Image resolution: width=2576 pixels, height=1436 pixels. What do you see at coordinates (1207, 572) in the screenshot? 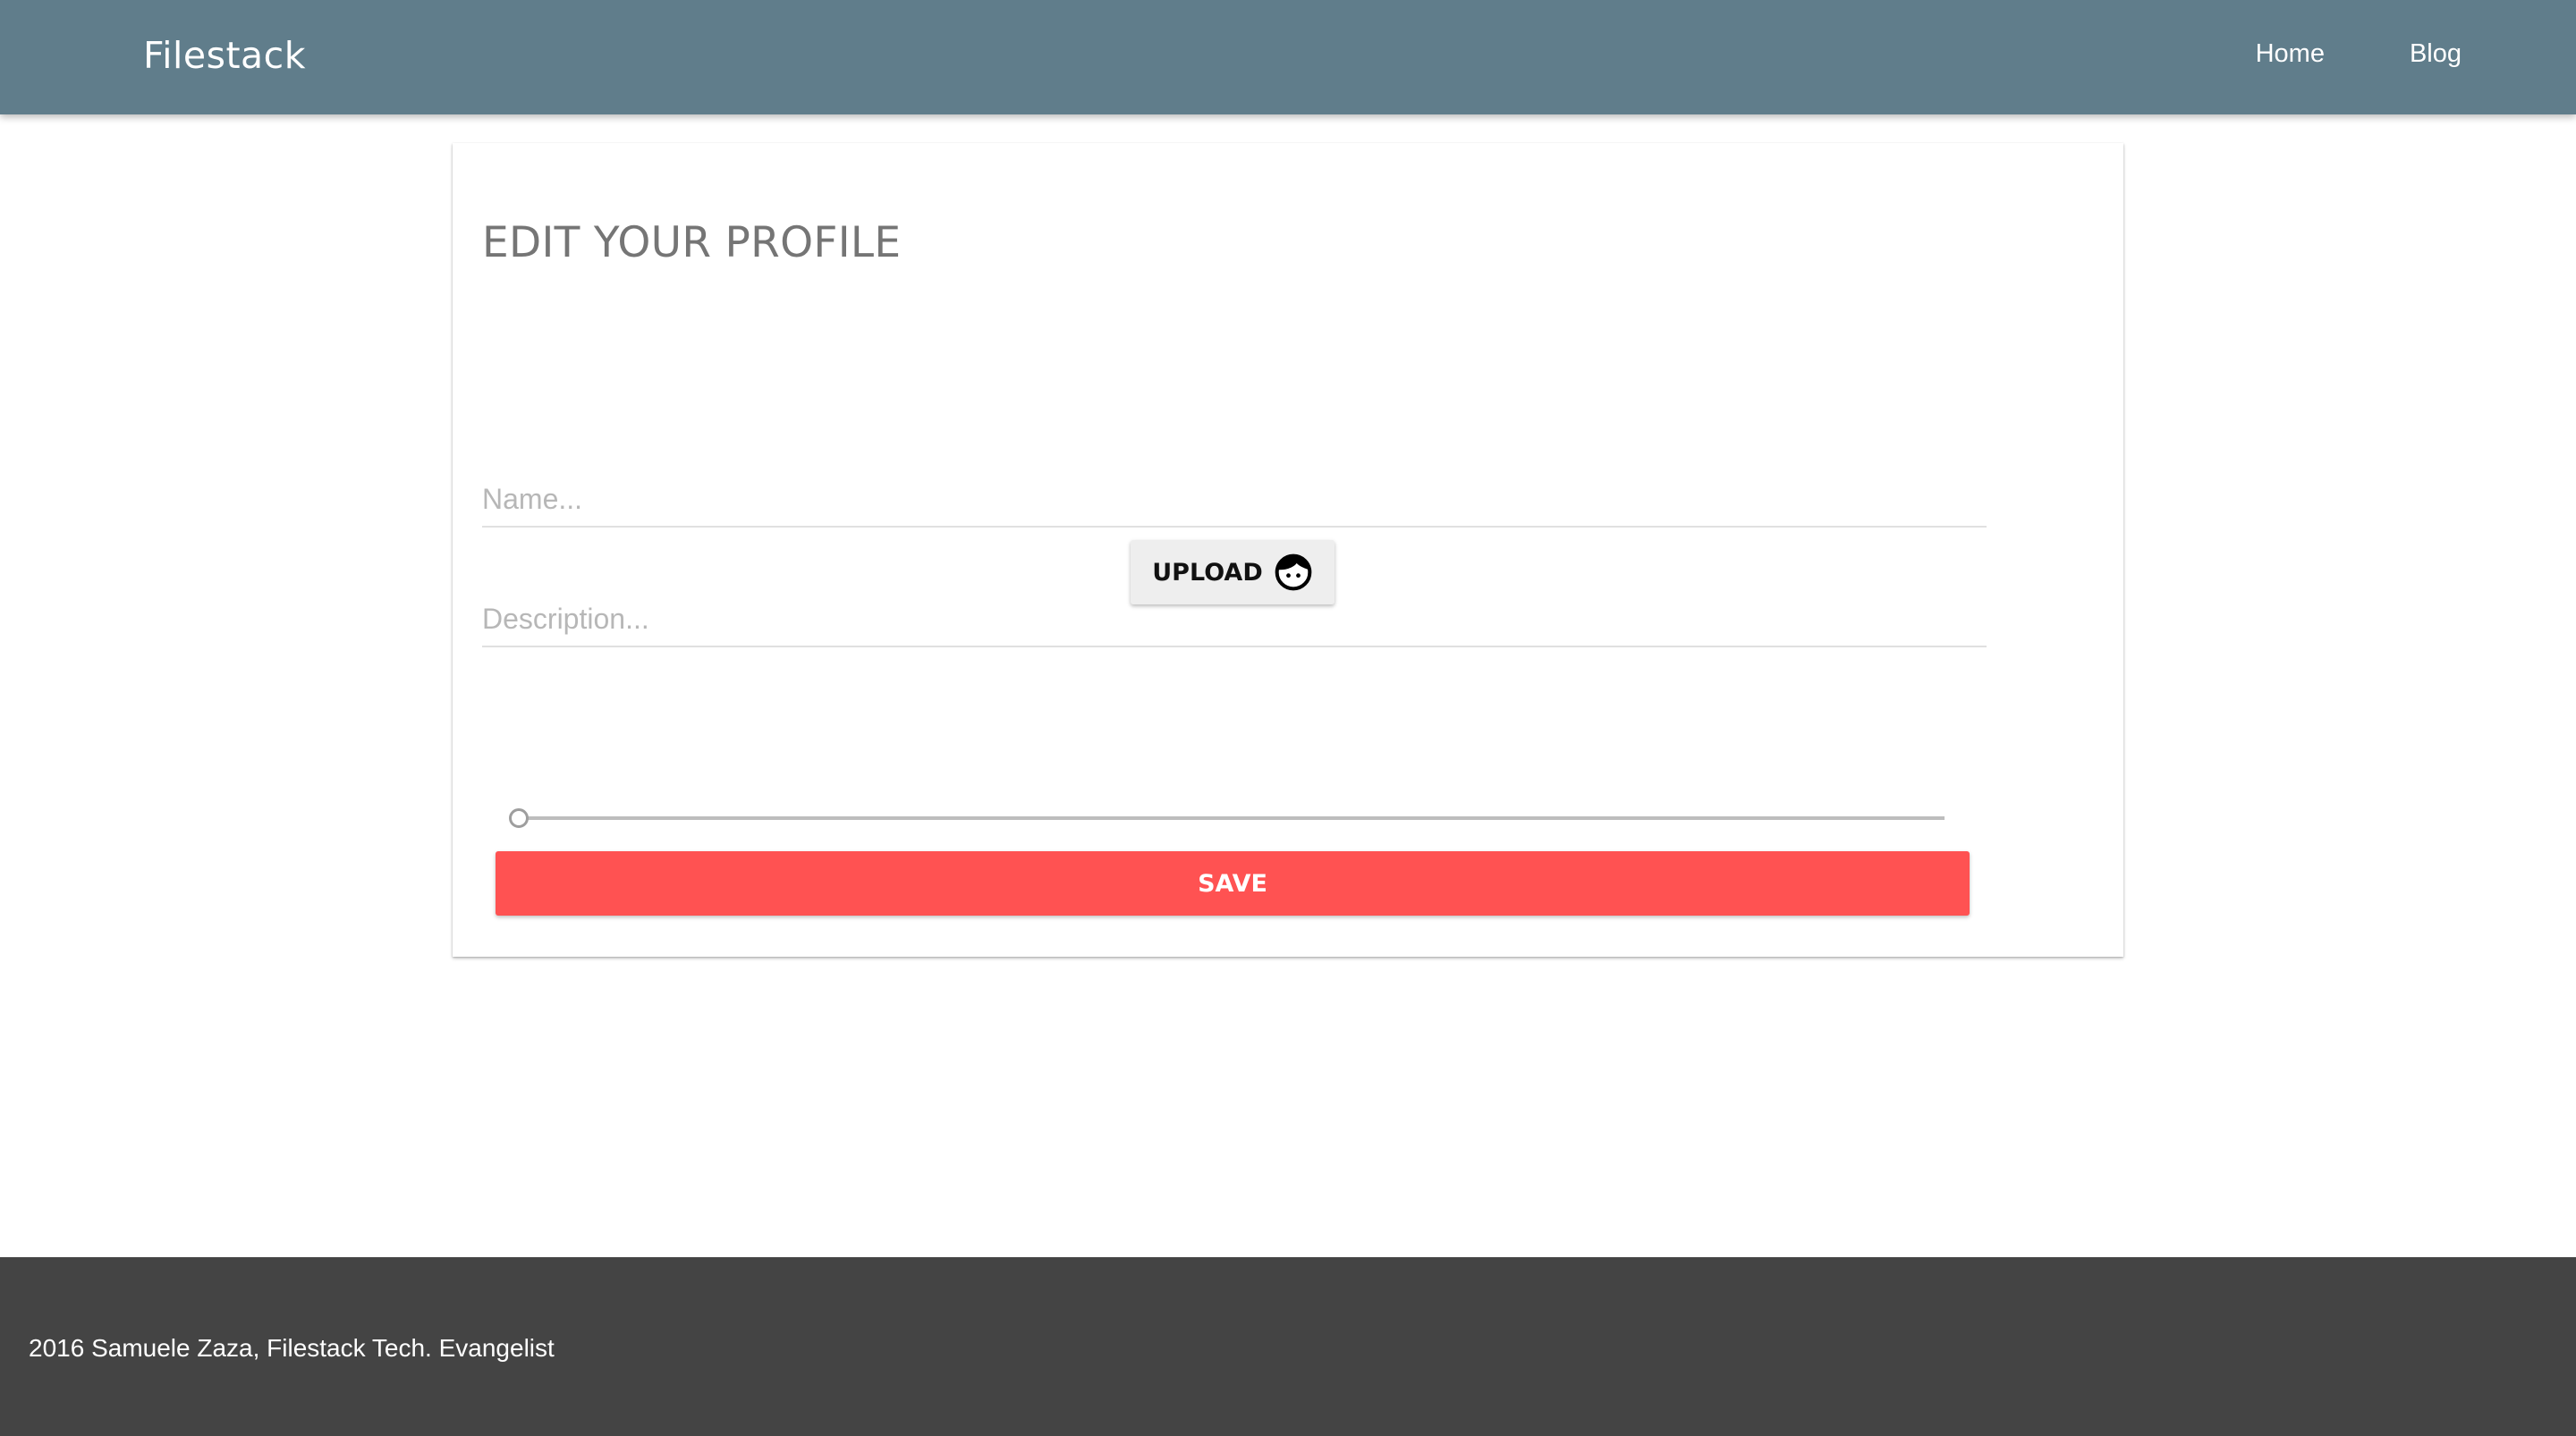
I see `upload-button-label: UPLOAD` at bounding box center [1207, 572].